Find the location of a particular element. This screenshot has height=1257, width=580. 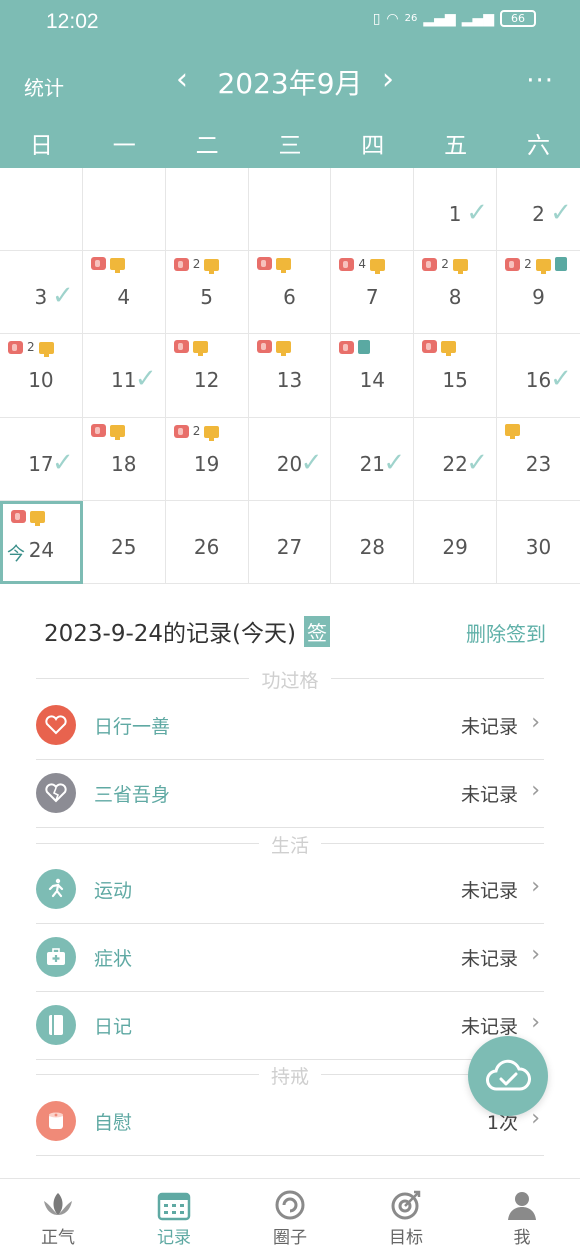

calendar-day: 47 is located at coordinates (373, 293).